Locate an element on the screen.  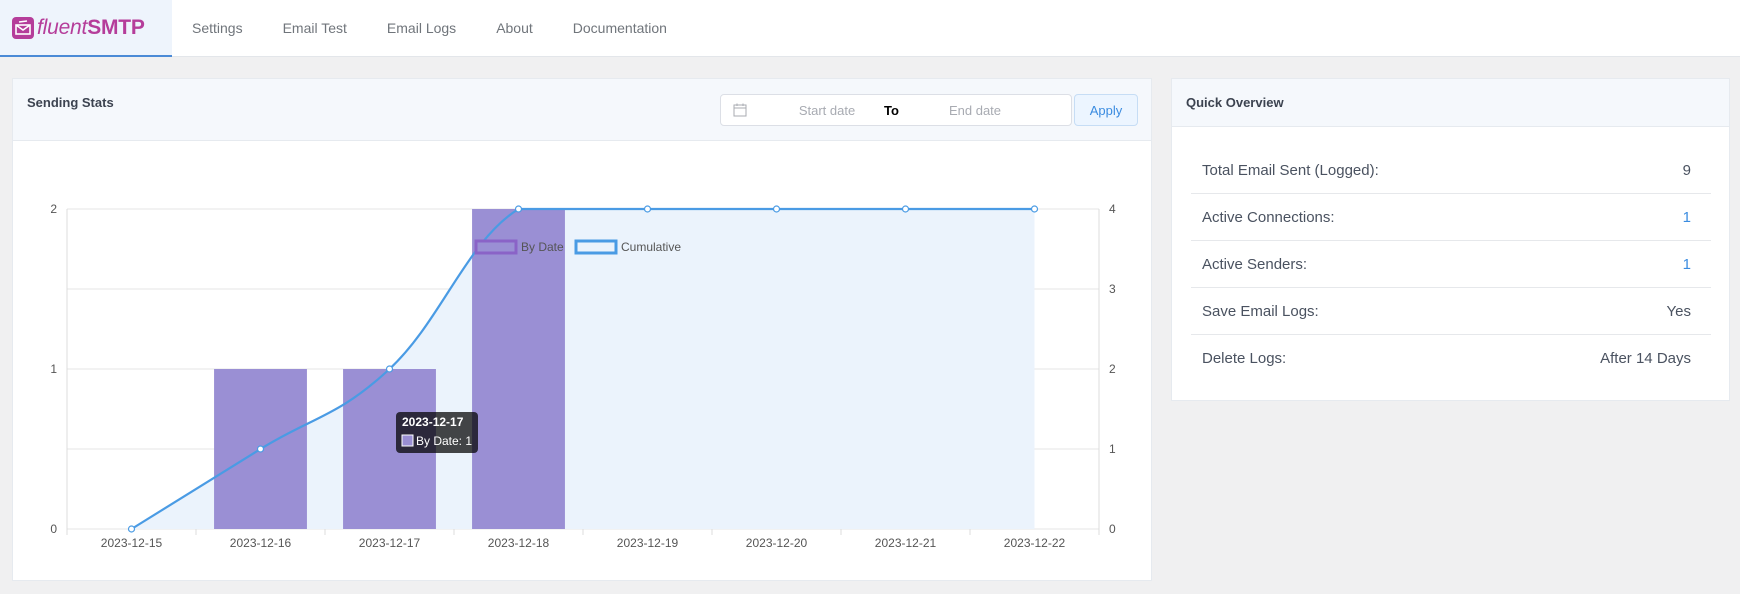
chart-tooltip-swatch is located at coordinates (407, 440).